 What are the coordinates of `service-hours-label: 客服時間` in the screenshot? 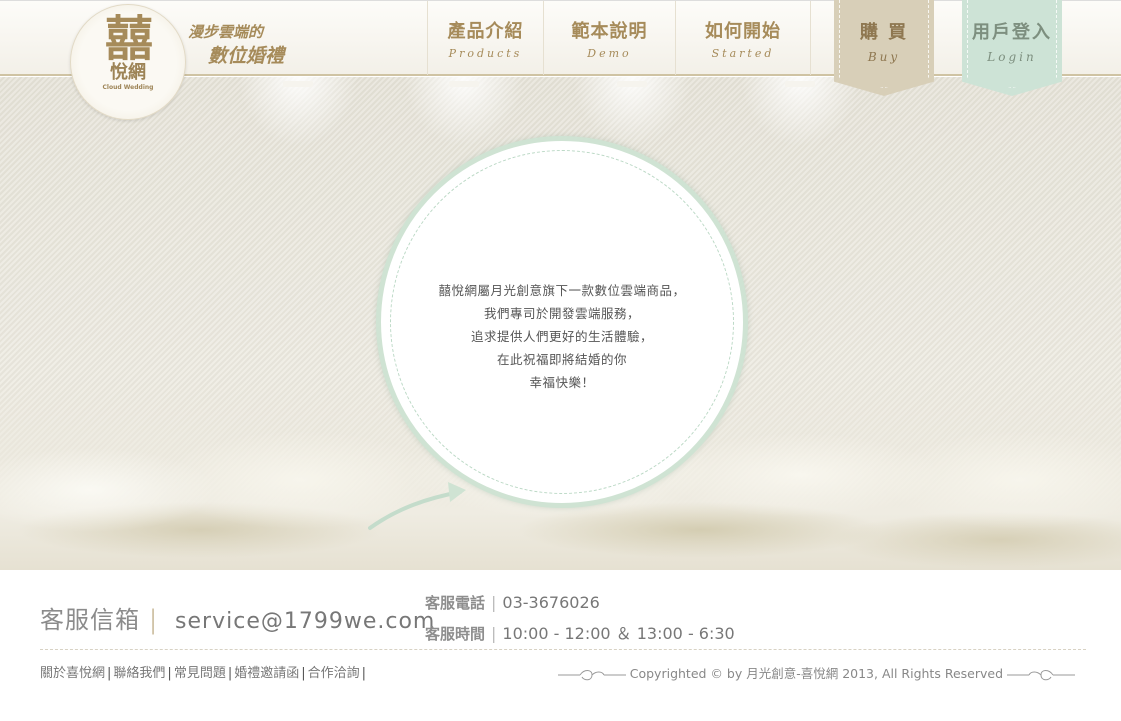 It's located at (455, 634).